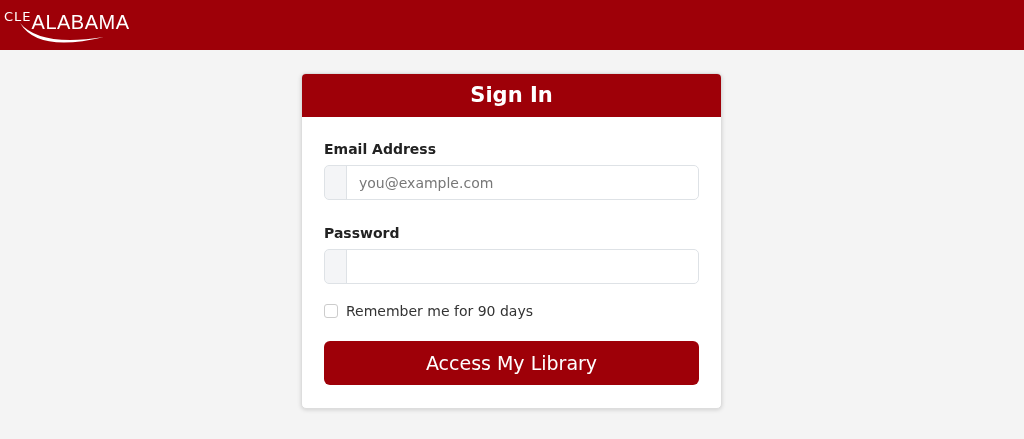 This screenshot has height=439, width=1024. Describe the element at coordinates (380, 149) in the screenshot. I see `field-label: Email Address` at that location.